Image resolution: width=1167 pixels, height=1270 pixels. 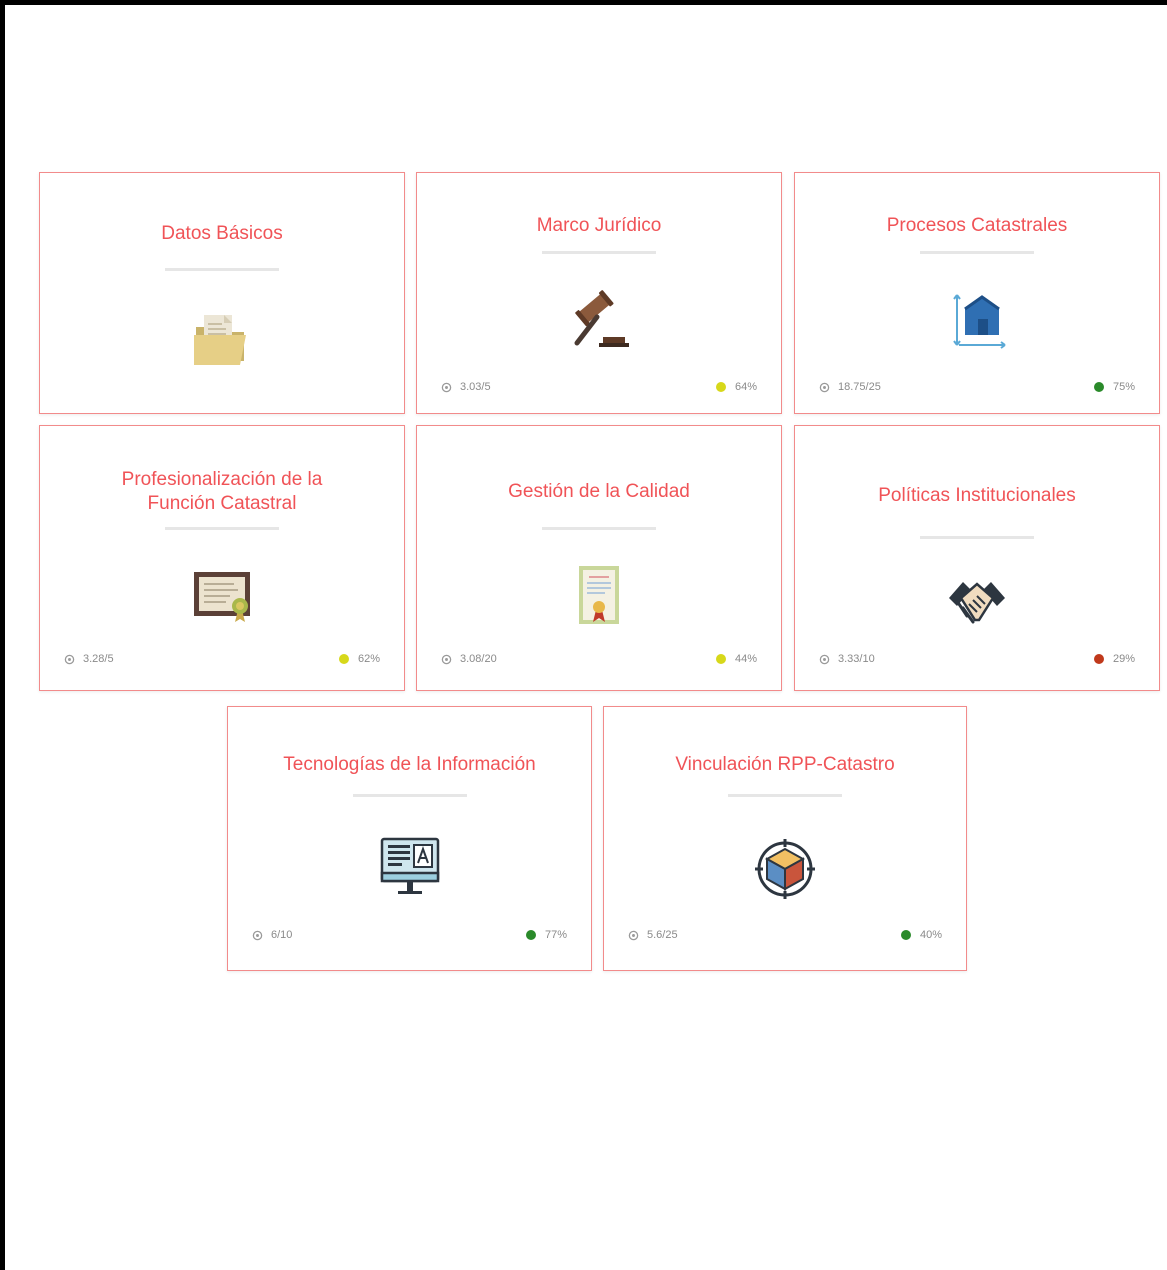 What do you see at coordinates (222, 596) in the screenshot?
I see `diploma-icon` at bounding box center [222, 596].